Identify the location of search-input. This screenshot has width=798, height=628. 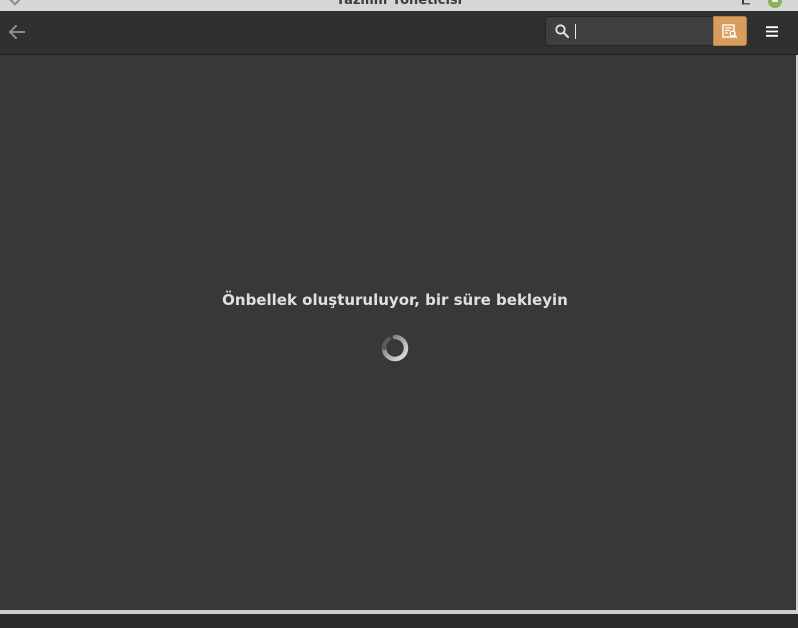
(639, 31).